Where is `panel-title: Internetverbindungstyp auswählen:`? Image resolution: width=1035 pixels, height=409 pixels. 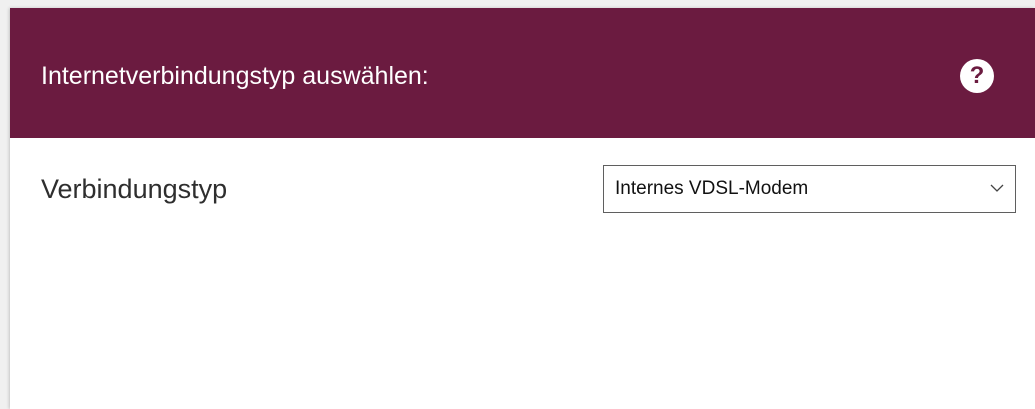
panel-title: Internetverbindungstyp auswählen: is located at coordinates (235, 76).